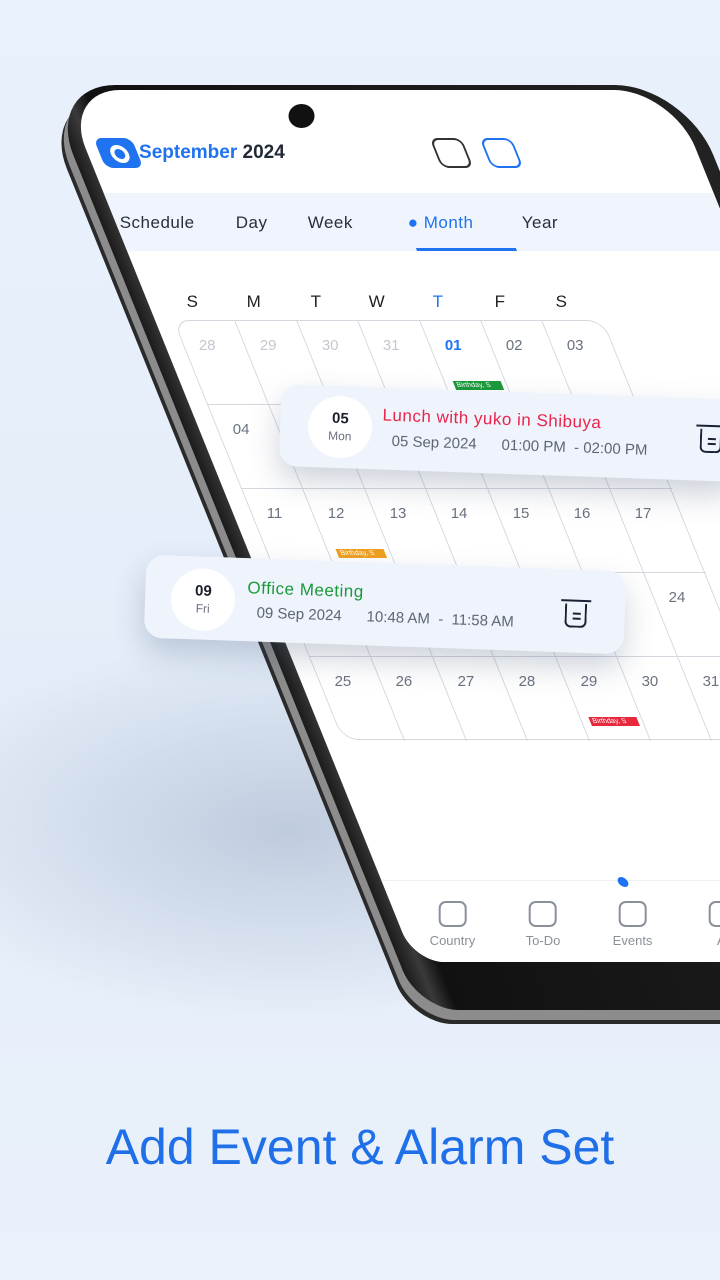 The width and height of the screenshot is (720, 1280). Describe the element at coordinates (582, 513) in the screenshot. I see `day-number: 16` at that location.